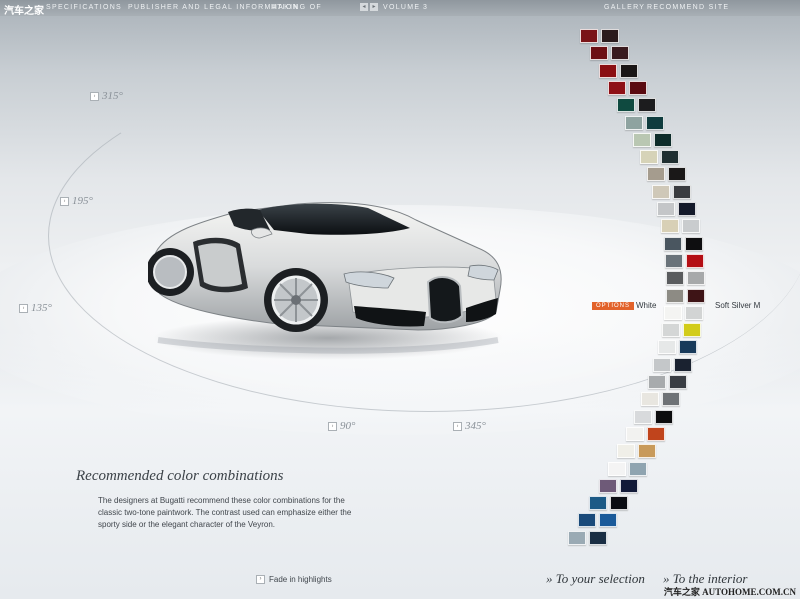 Image resolution: width=800 pixels, height=599 pixels. Describe the element at coordinates (296, 7) in the screenshot. I see `nav-making-of: MAKING OF` at that location.